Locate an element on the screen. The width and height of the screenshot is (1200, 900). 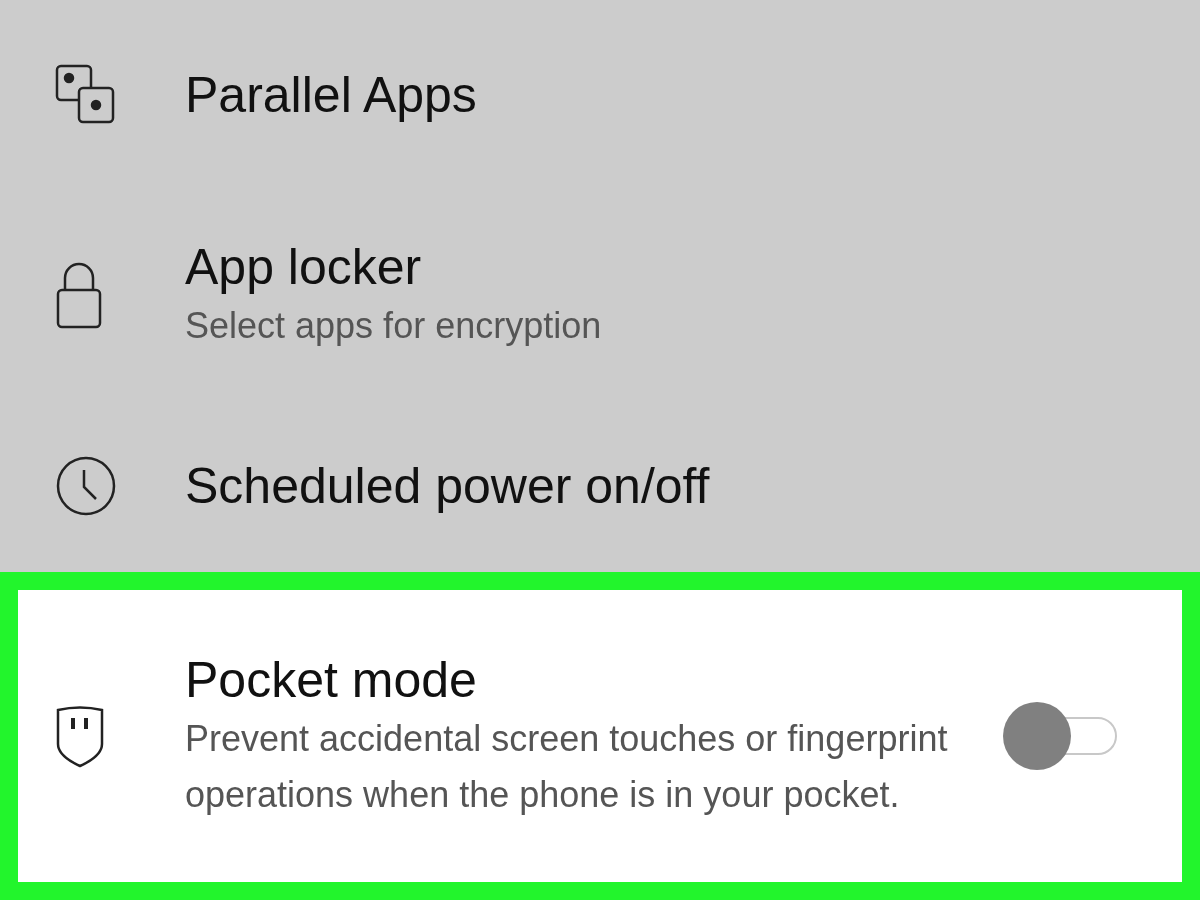
pocket-icon is located at coordinates (80, 736).